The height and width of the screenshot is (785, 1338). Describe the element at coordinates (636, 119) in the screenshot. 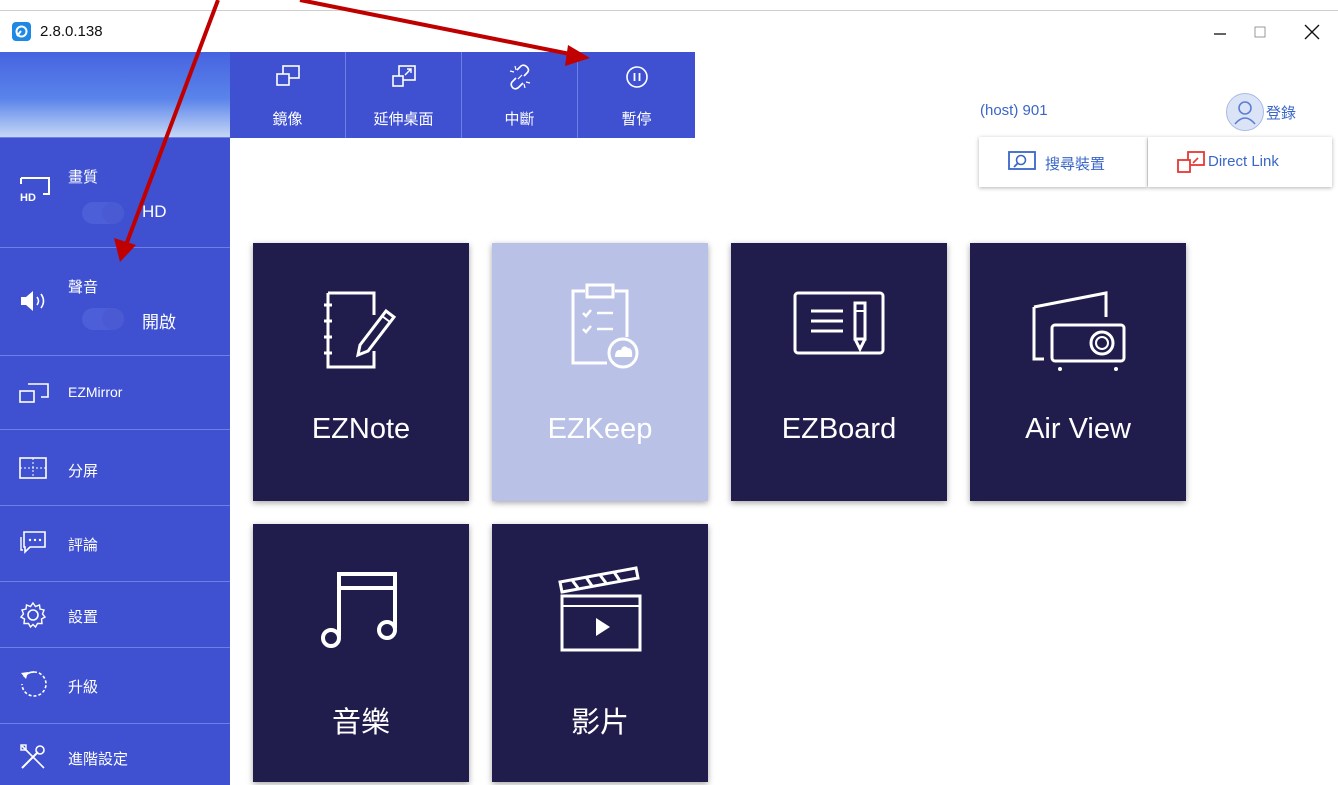

I see `pause-label: 暫停` at that location.